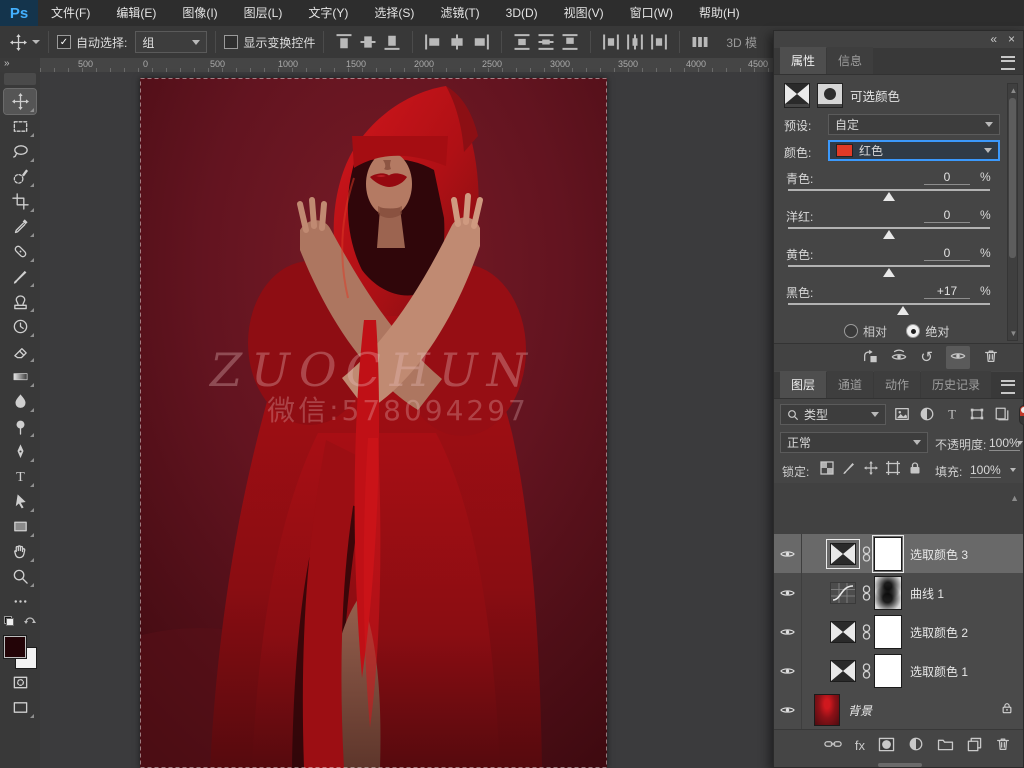 The height and width of the screenshot is (768, 1024). What do you see at coordinates (1020, 443) in the screenshot?
I see `opacity-caret-icon` at bounding box center [1020, 443].